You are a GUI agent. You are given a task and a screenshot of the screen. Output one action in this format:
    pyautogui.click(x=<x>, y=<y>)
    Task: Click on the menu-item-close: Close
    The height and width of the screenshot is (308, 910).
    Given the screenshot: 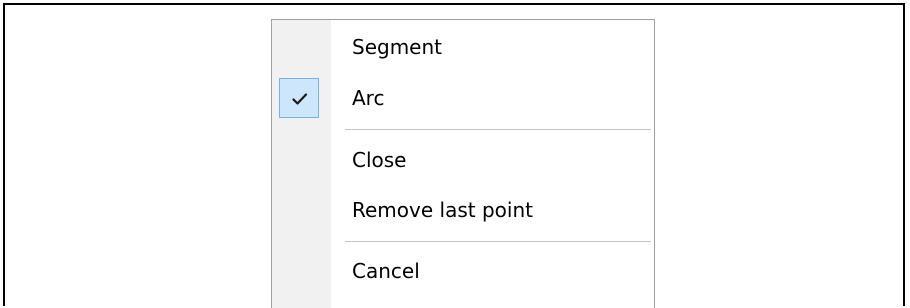 What is the action you would take?
    pyautogui.click(x=463, y=160)
    